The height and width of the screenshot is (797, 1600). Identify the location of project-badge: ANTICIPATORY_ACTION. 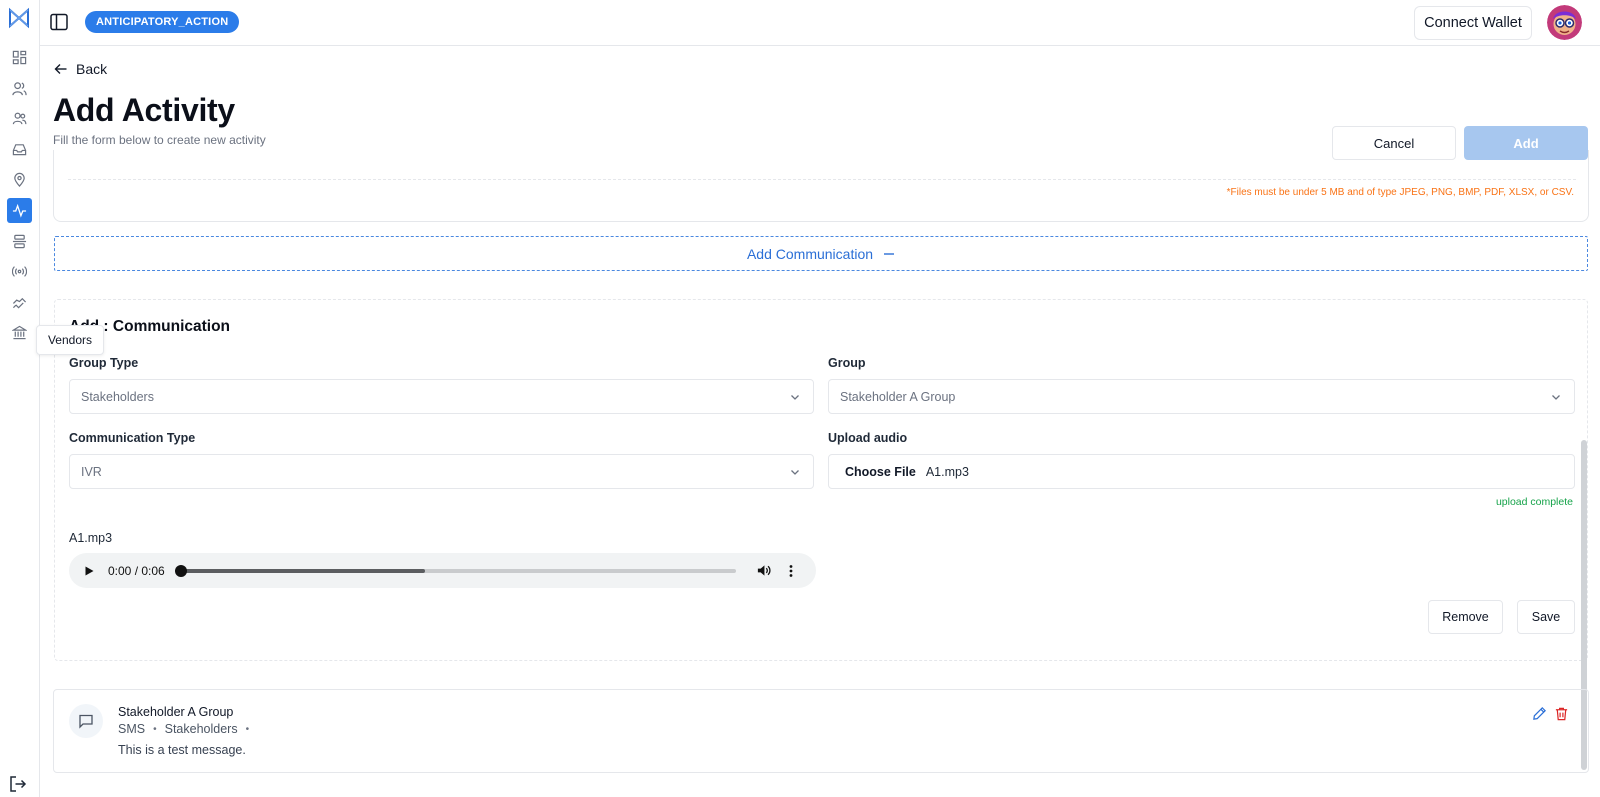
(162, 22).